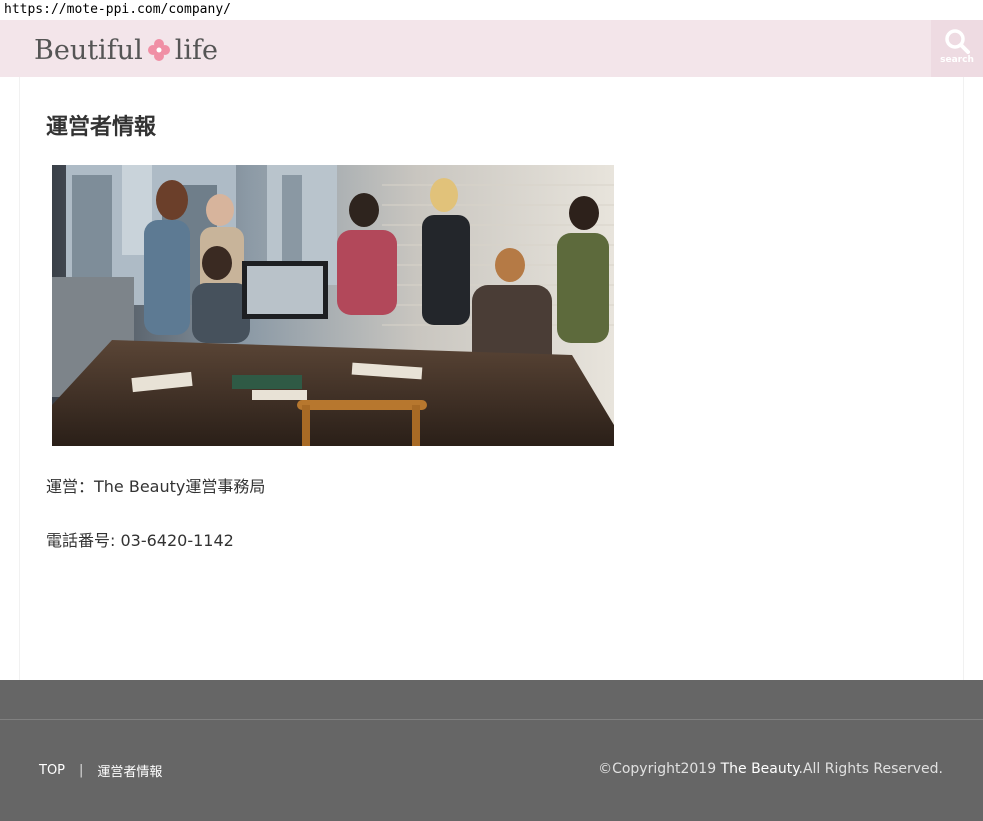  Describe the element at coordinates (957, 41) in the screenshot. I see `search-icon` at that location.